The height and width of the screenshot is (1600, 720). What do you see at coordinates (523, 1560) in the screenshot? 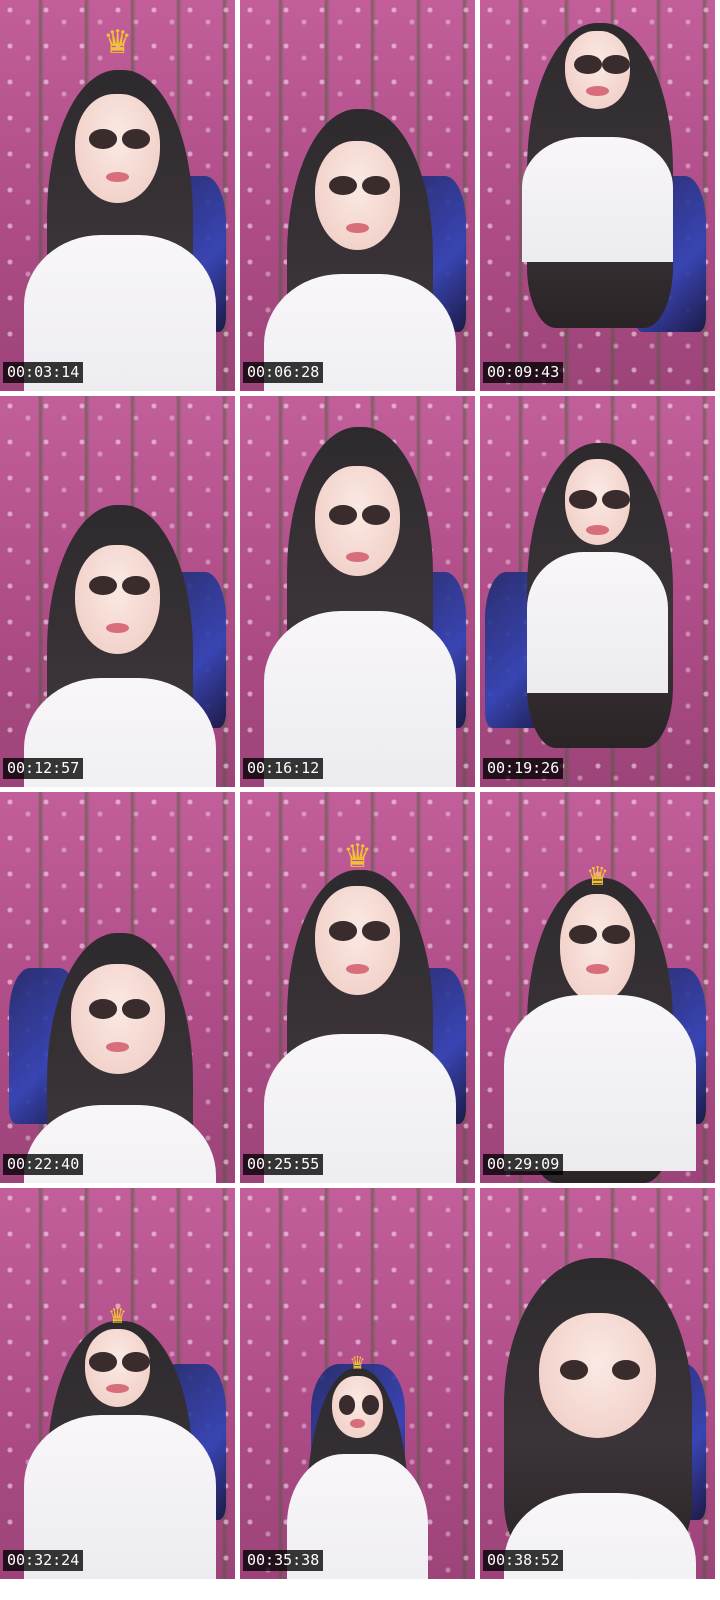
I see `timestamp-label: 00:38:52` at bounding box center [523, 1560].